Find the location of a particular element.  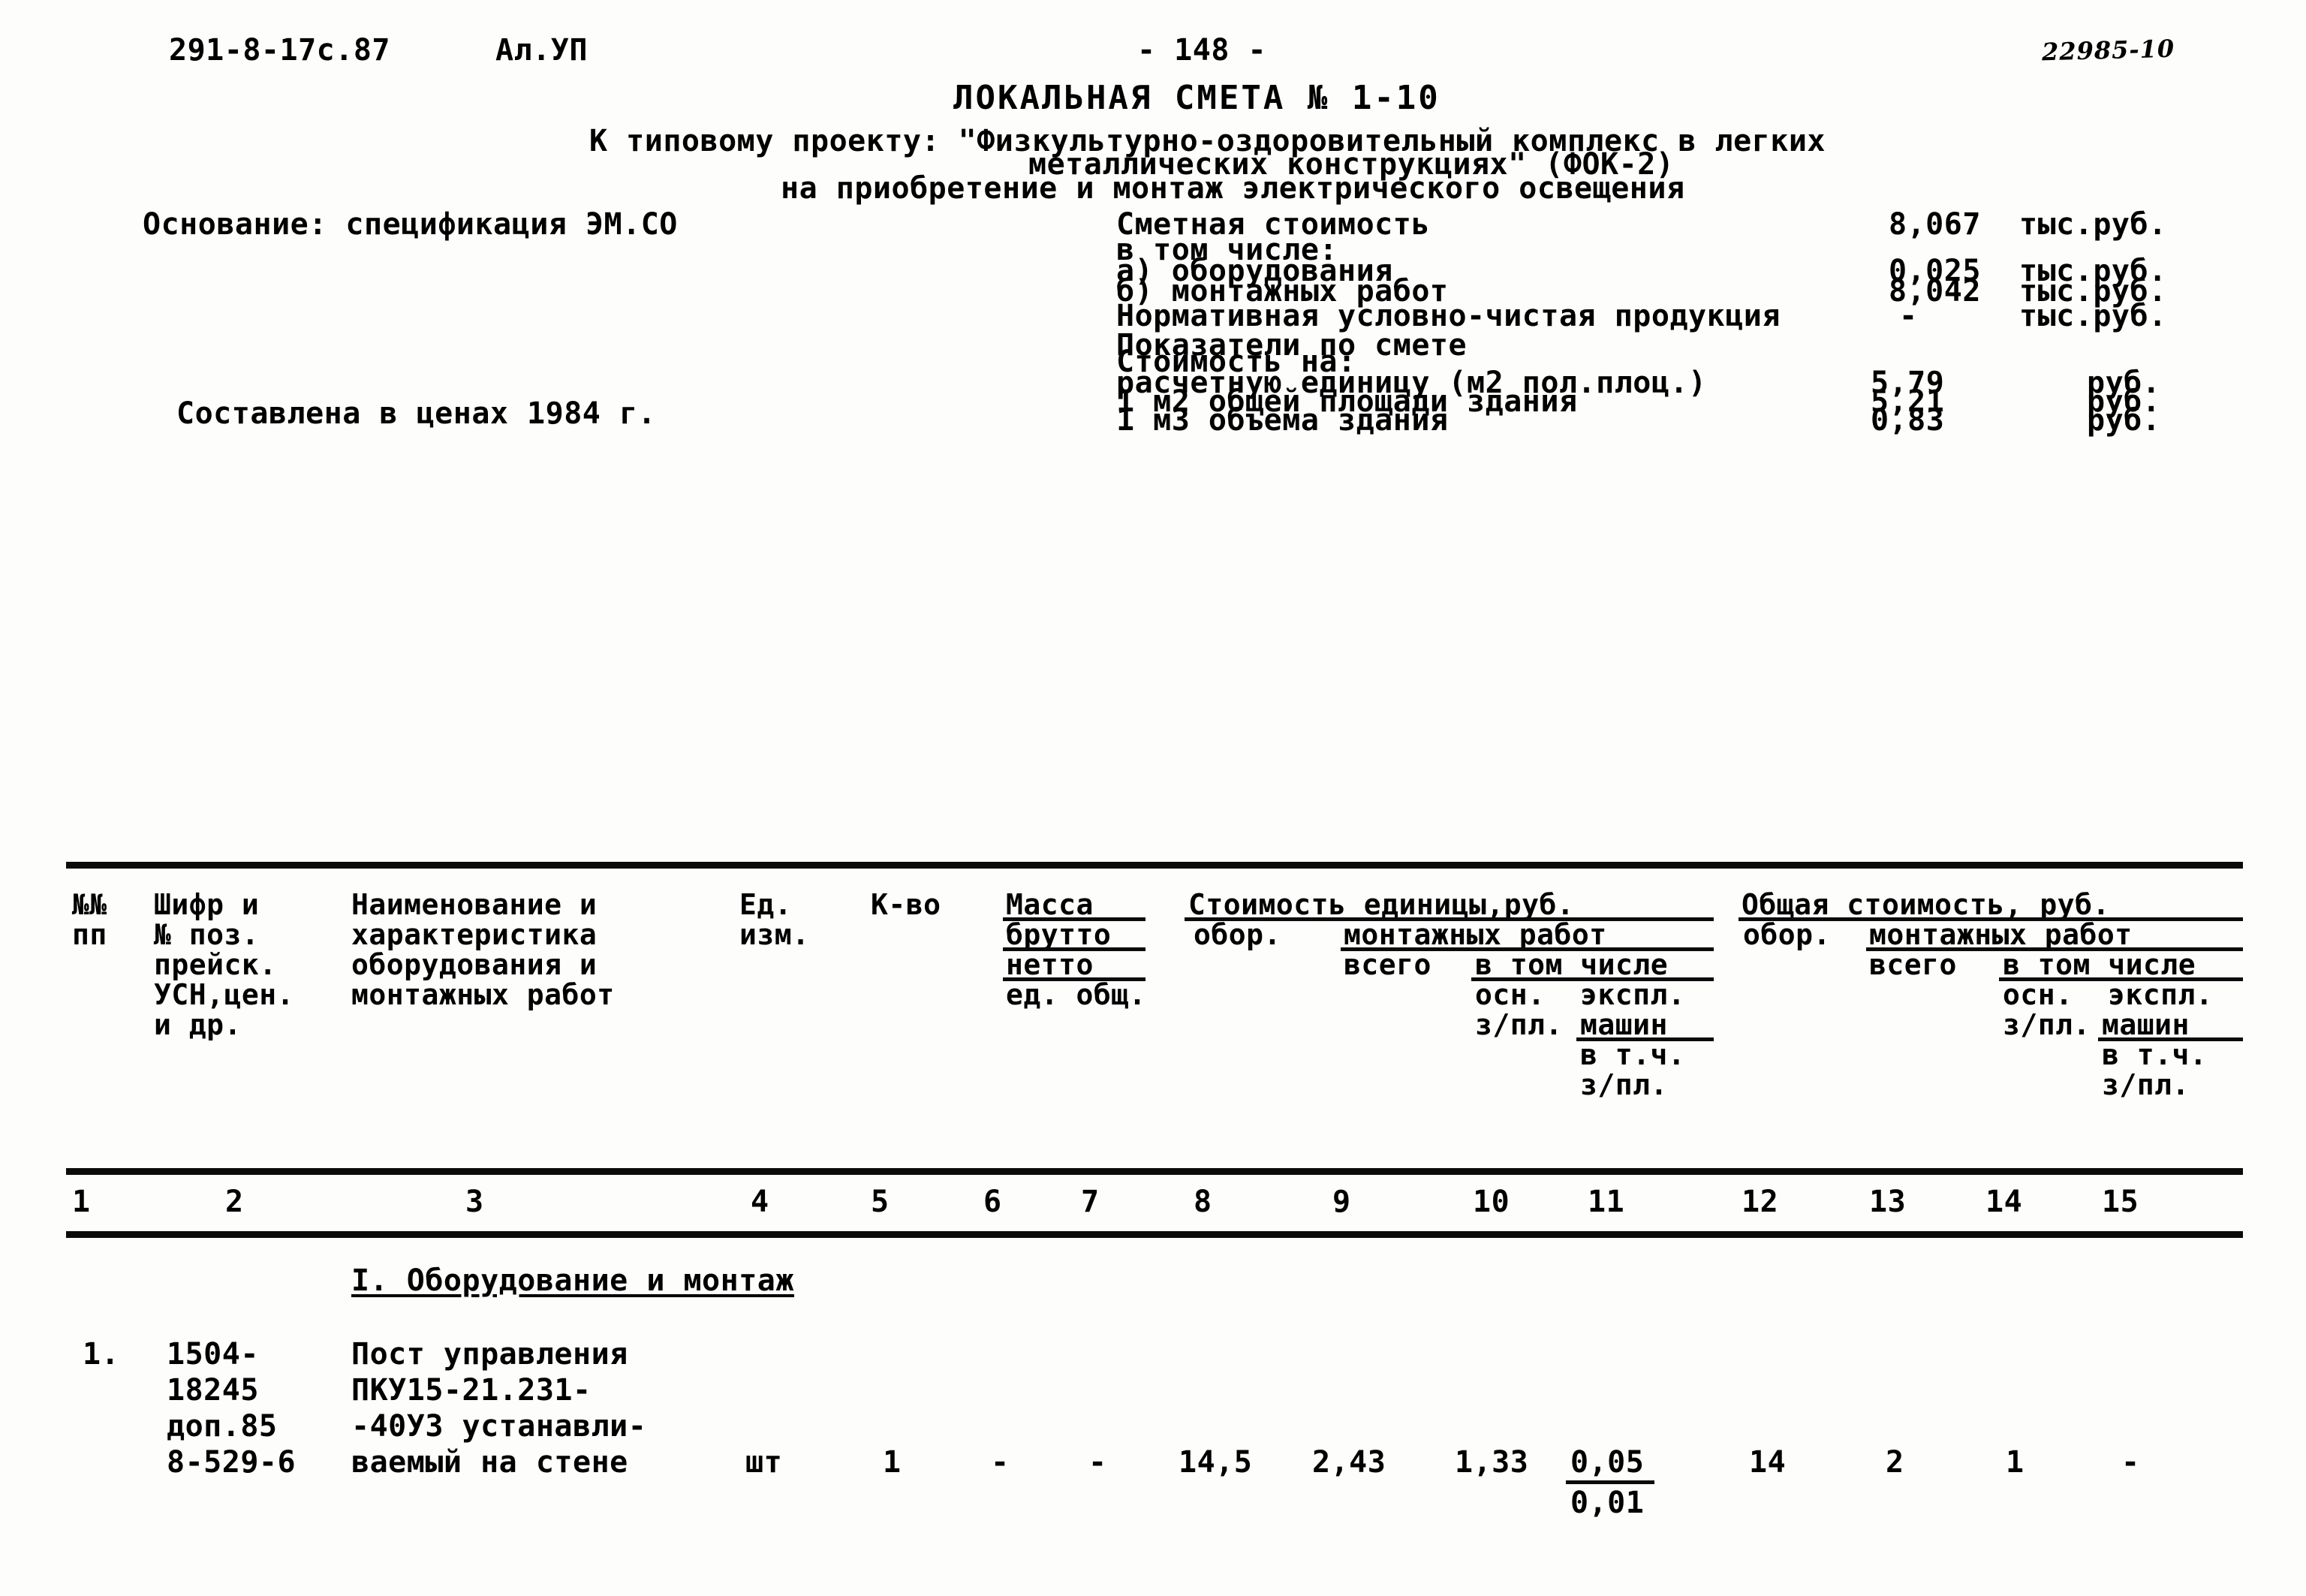

column-number-1: 1 is located at coordinates (81, 1202).